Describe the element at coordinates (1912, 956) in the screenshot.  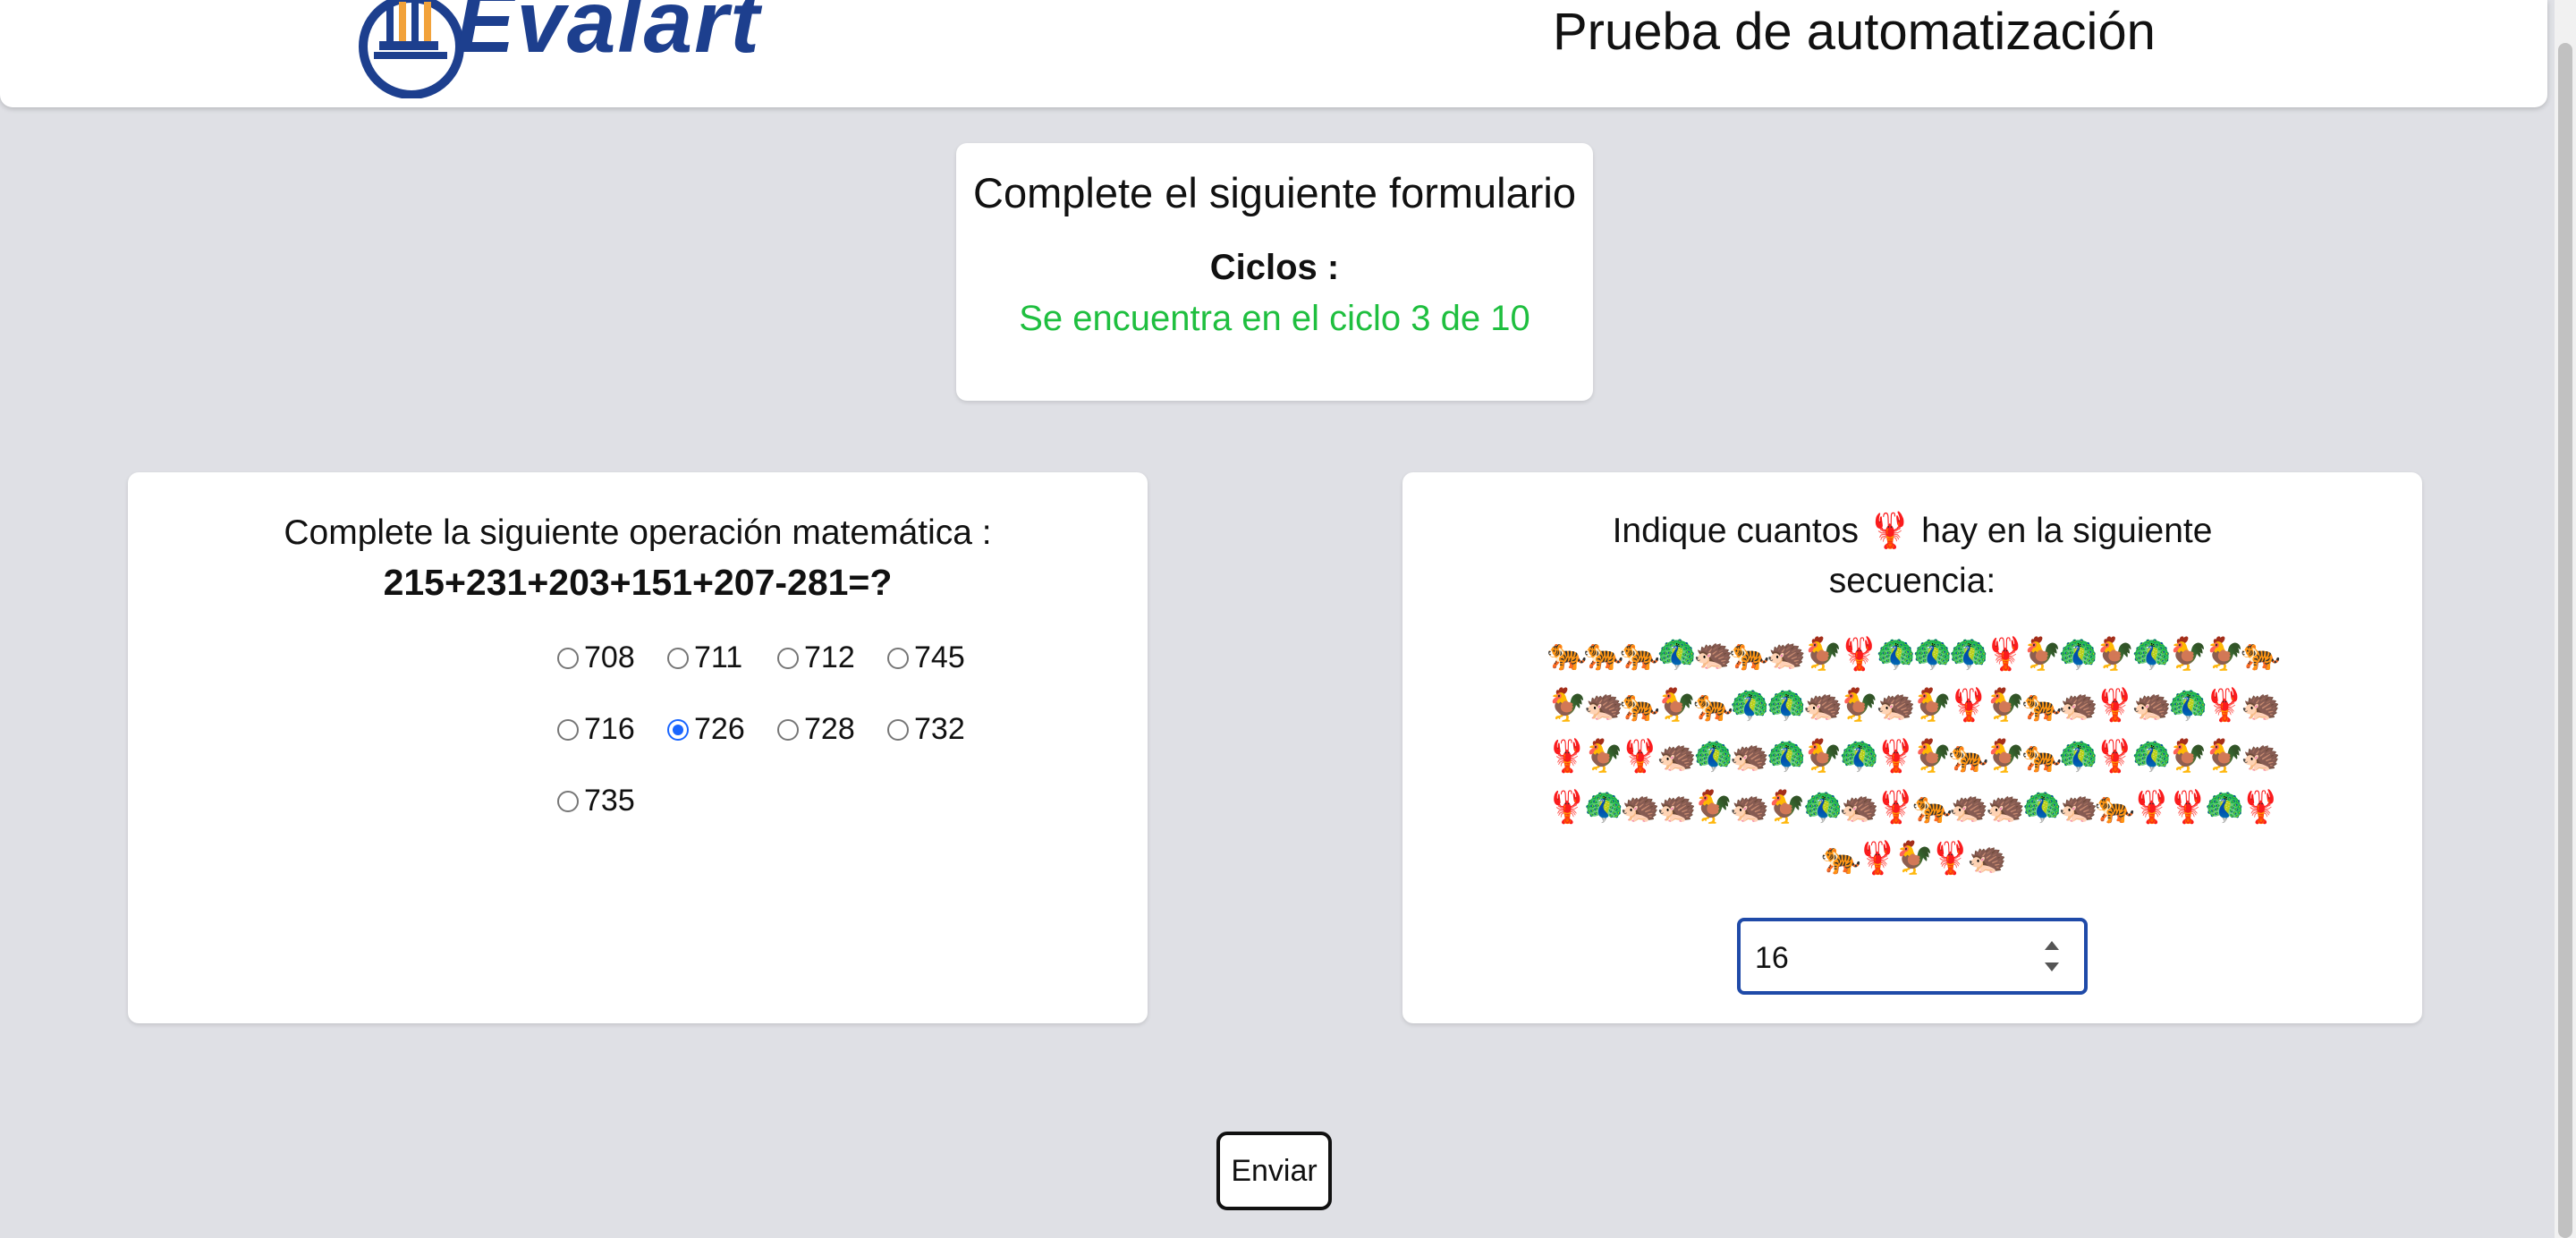
I see `count-answer-input: 16` at that location.